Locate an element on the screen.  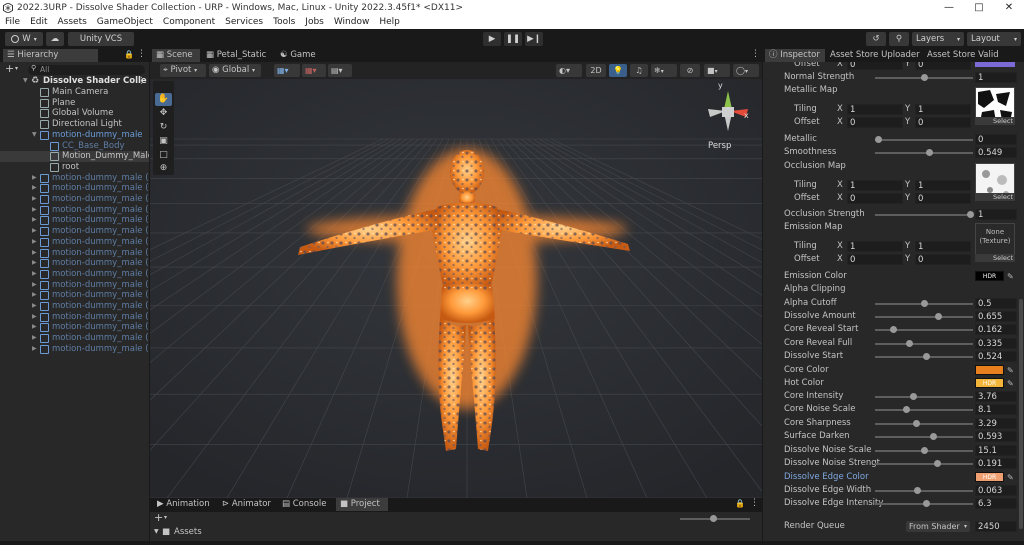
hierarchy-item: ▶ motion-dummy_male (12) is located at coordinates (74, 285).